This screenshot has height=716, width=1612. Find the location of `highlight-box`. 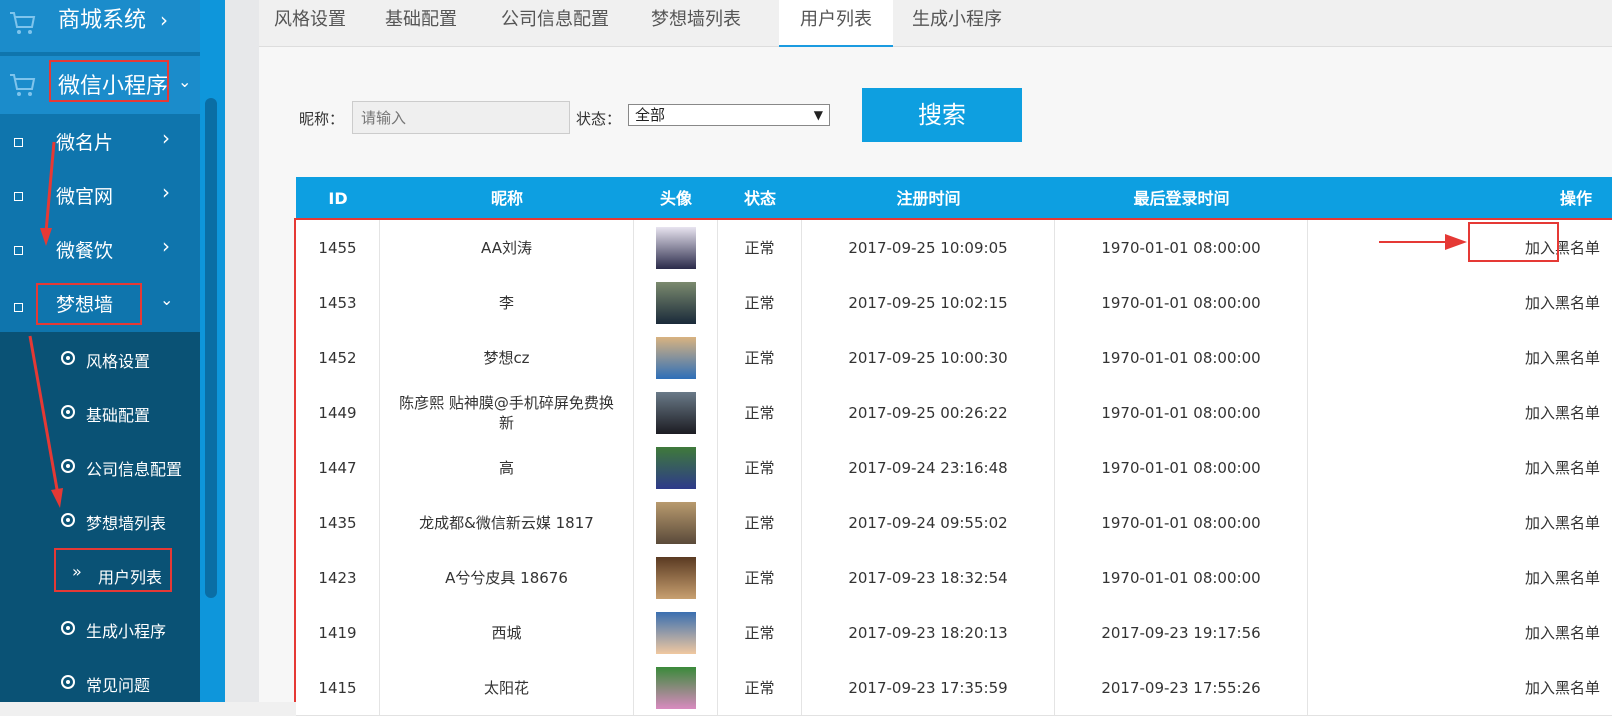

highlight-box is located at coordinates (1513, 242).